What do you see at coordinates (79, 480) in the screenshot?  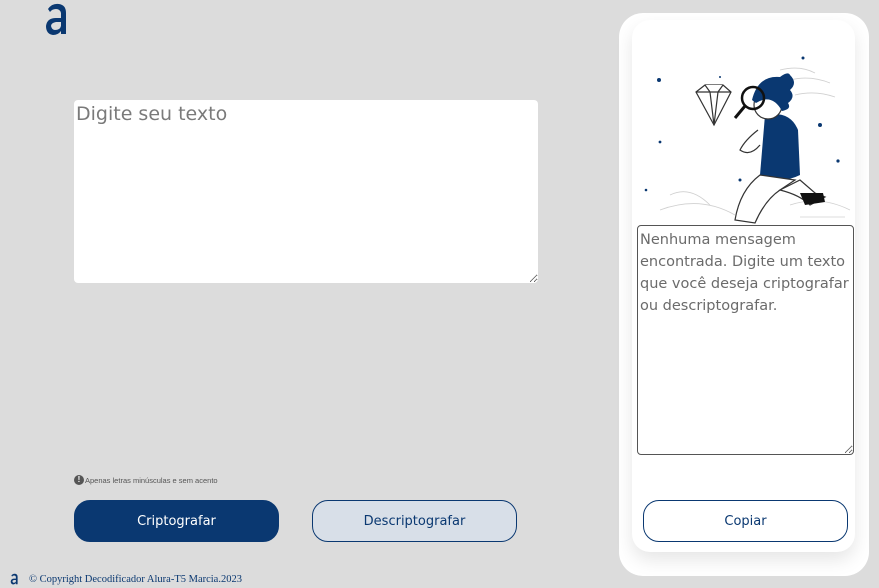 I see `info-icon: !` at bounding box center [79, 480].